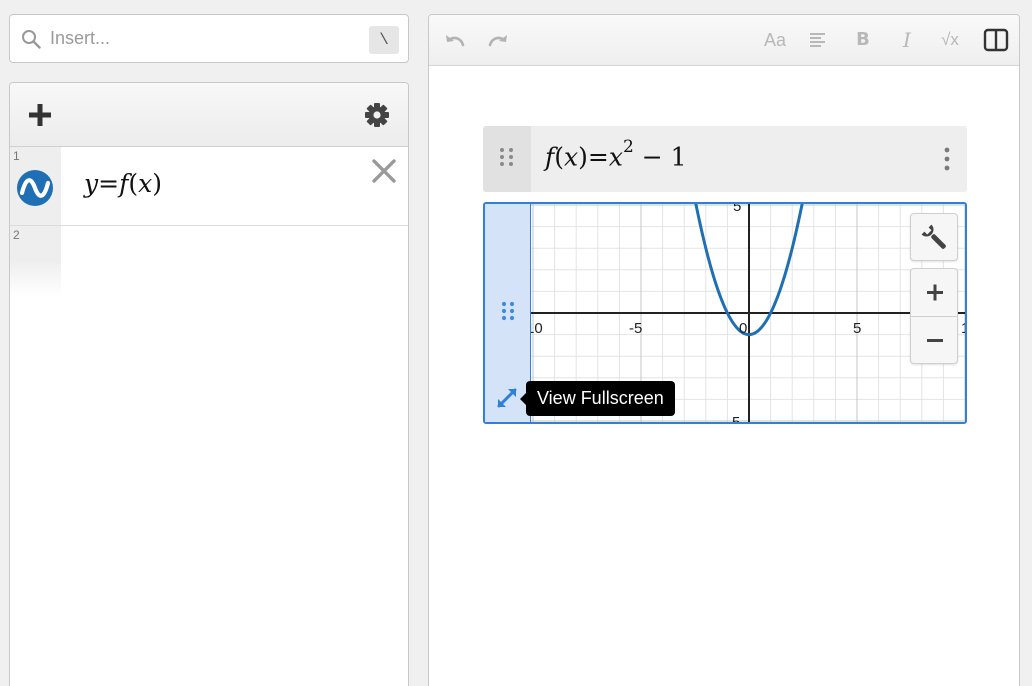  I want to click on zoom-in-button, so click(935, 292).